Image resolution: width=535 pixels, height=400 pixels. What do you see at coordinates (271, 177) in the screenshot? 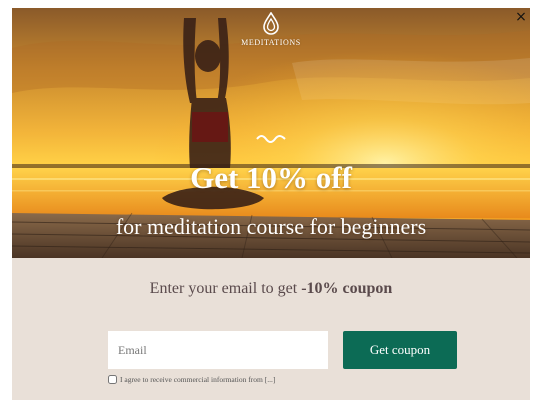
I see `headline: Get 10% off` at bounding box center [271, 177].